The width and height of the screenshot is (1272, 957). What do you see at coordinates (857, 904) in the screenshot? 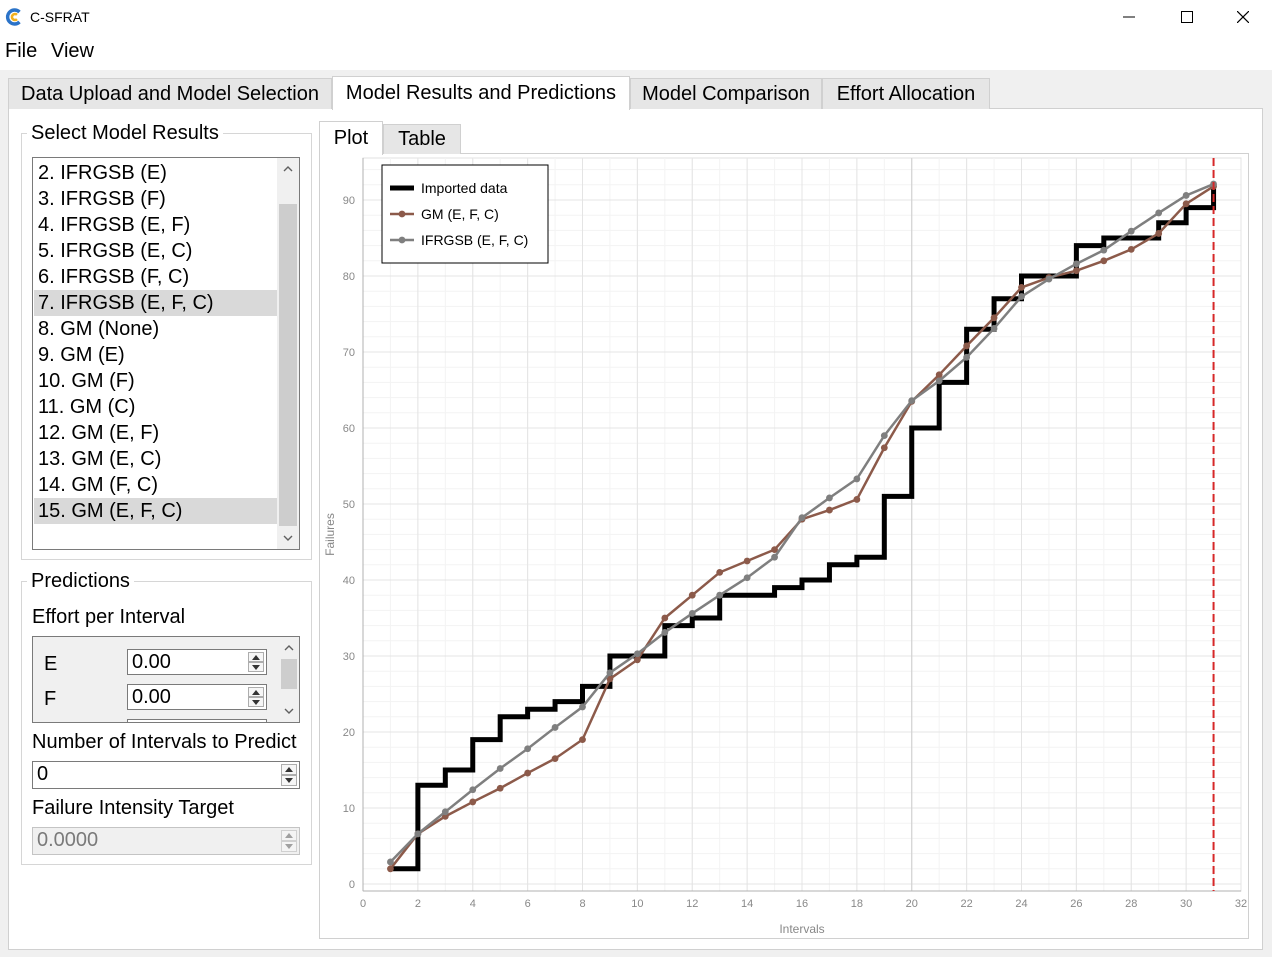
I see `x-tick-label: 18` at bounding box center [857, 904].